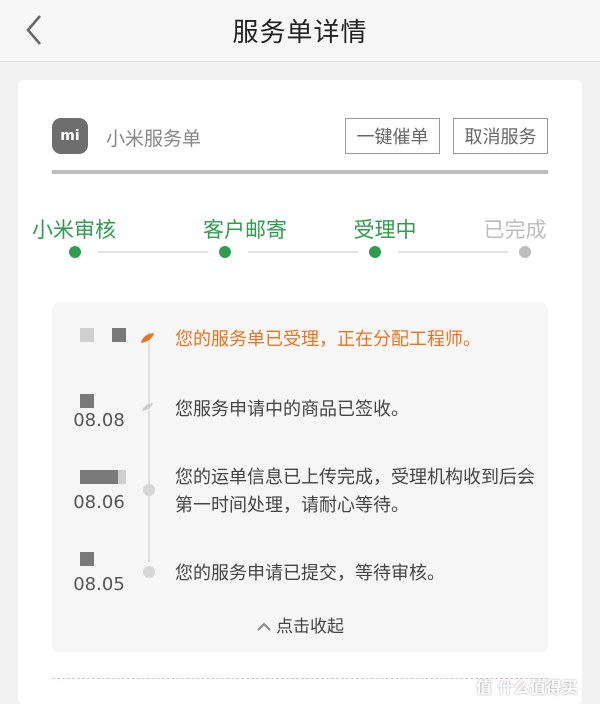 This screenshot has width=600, height=704. Describe the element at coordinates (355, 491) in the screenshot. I see `timeline-item-text: 您的运单信息已上传完成，受理机构收到后会第一时间处理，请耐心等待。` at that location.